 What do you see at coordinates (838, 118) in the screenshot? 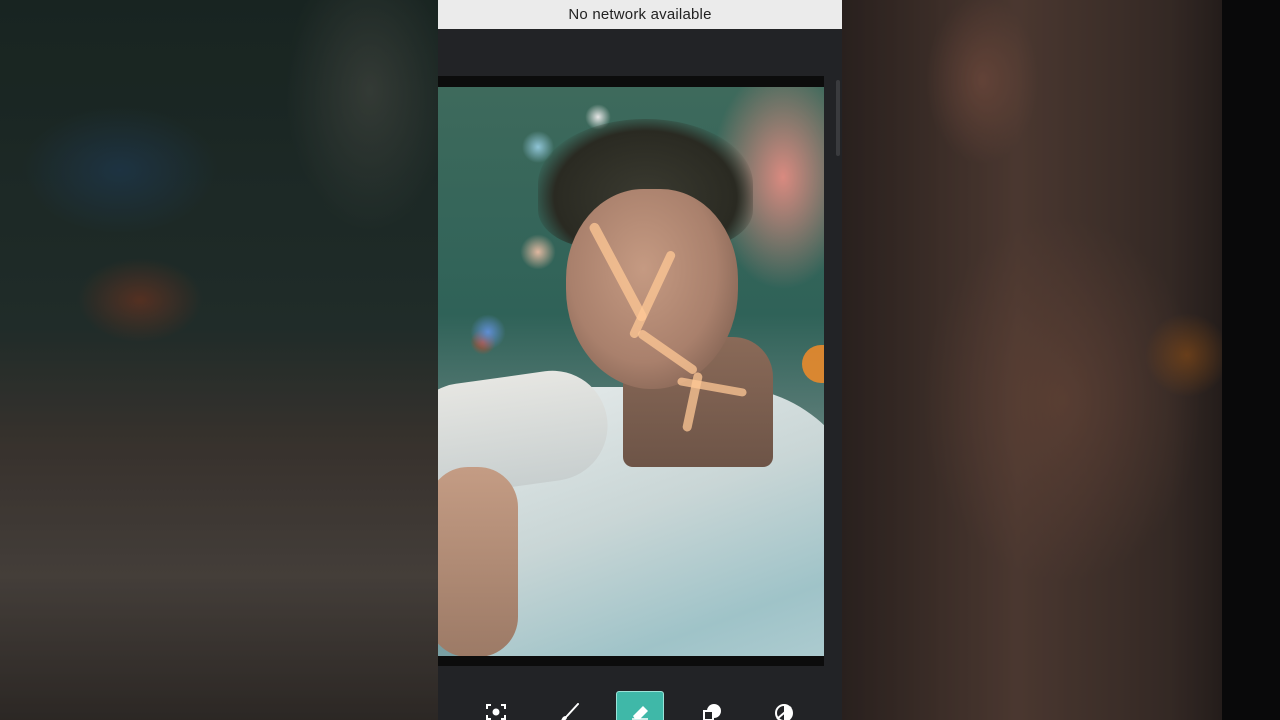
I see `canvas-scrollbar` at bounding box center [838, 118].